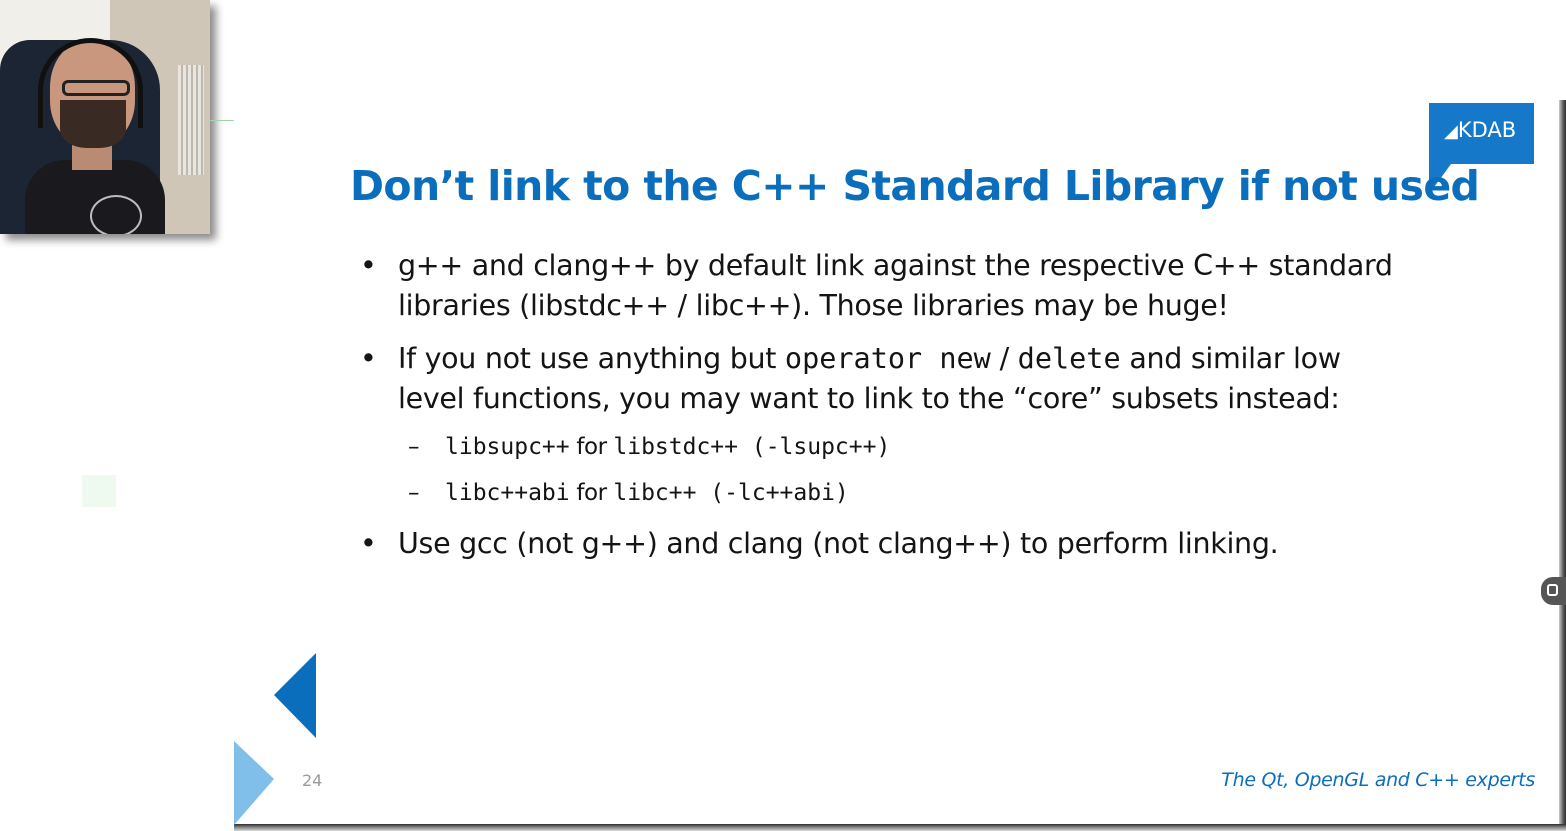 Image resolution: width=1566 pixels, height=831 pixels. Describe the element at coordinates (591, 358) in the screenshot. I see `bullet-text: If you not use anything but` at that location.